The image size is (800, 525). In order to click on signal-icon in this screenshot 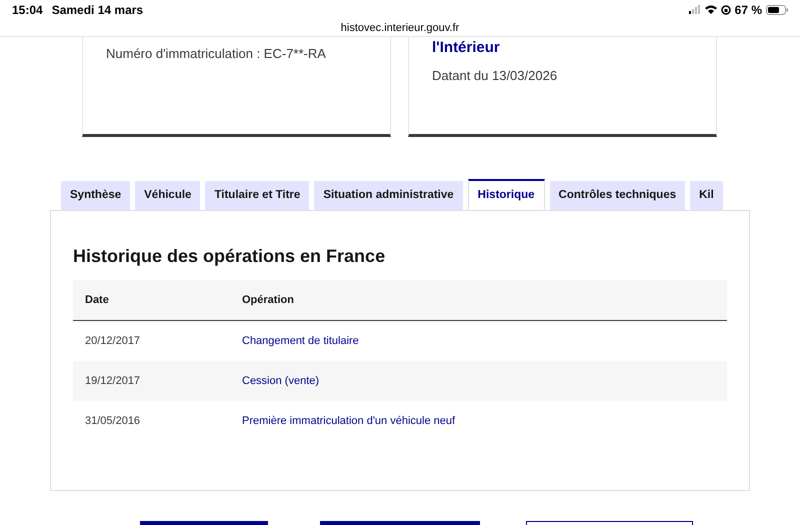, I will do `click(694, 9)`.